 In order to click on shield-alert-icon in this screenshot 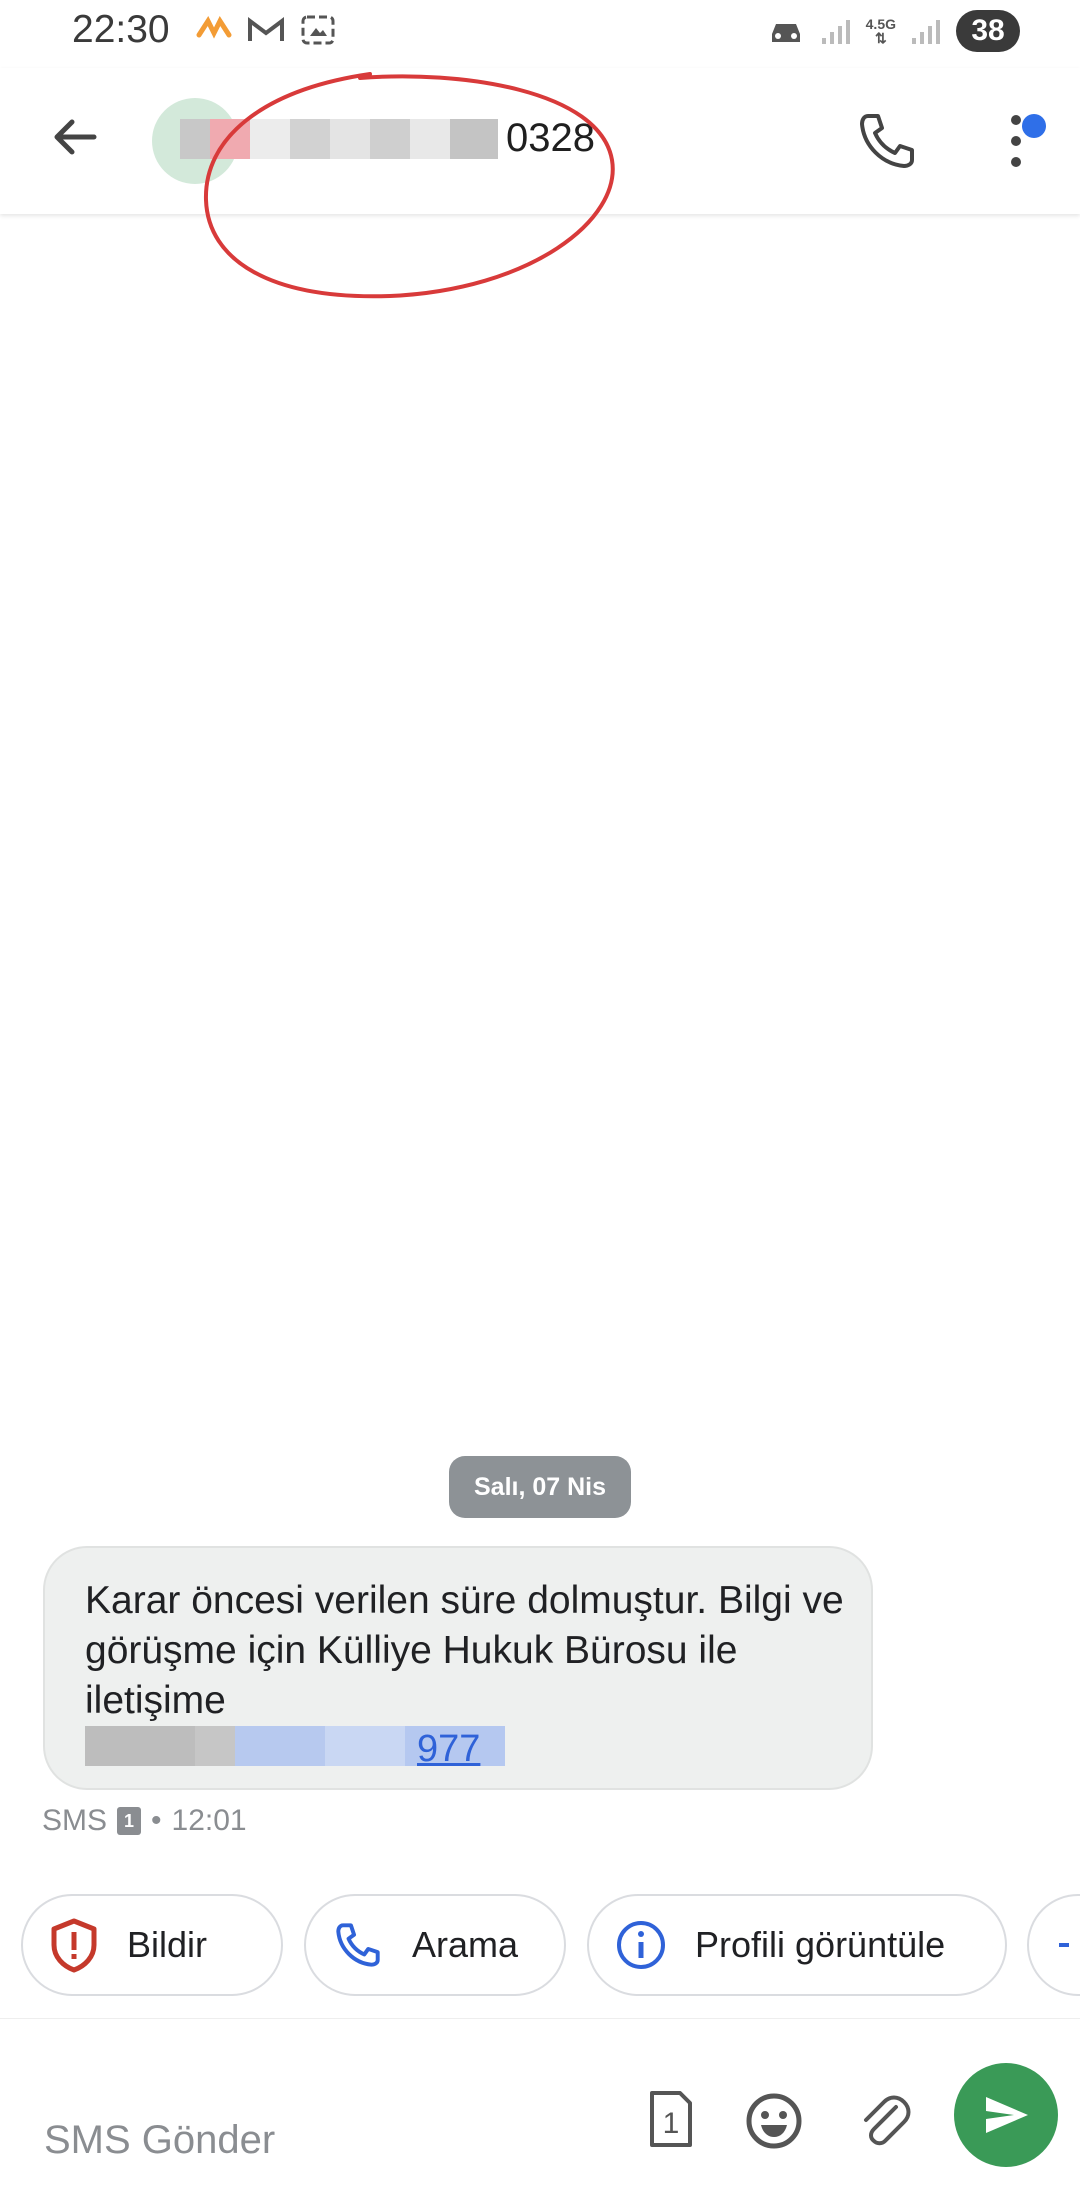, I will do `click(74, 1945)`.